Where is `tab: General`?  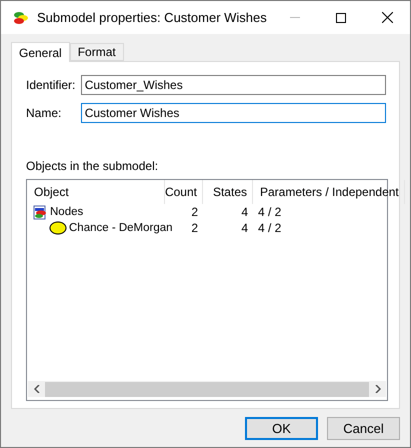
tab: General is located at coordinates (40, 52).